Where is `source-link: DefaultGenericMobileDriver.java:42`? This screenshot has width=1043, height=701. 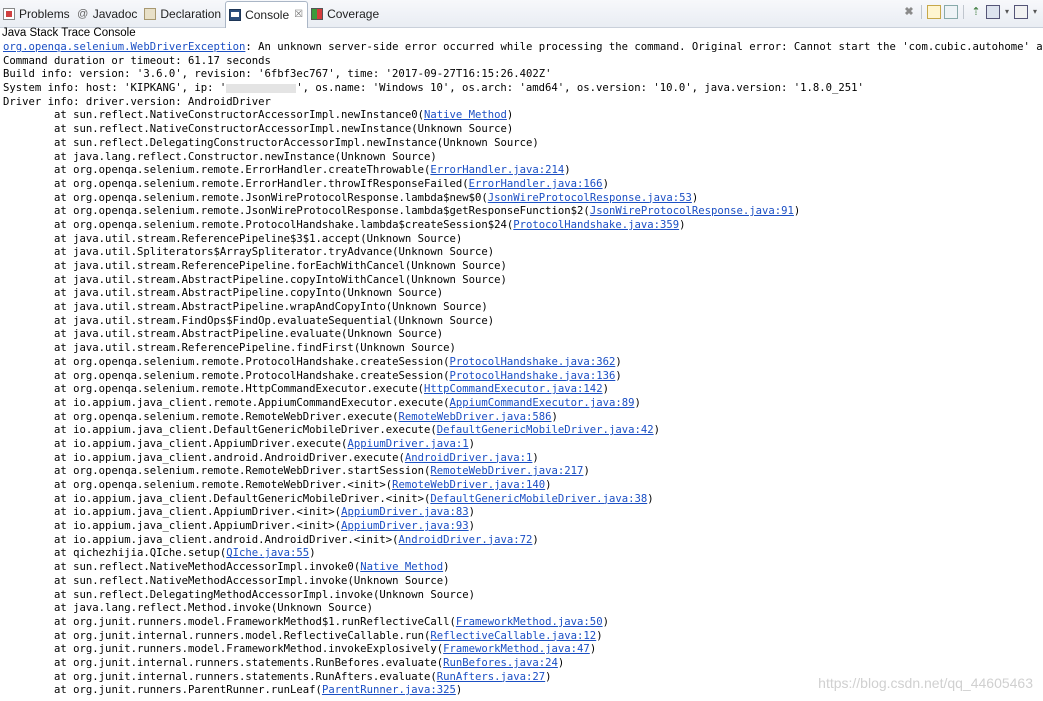 source-link: DefaultGenericMobileDriver.java:42 is located at coordinates (545, 430).